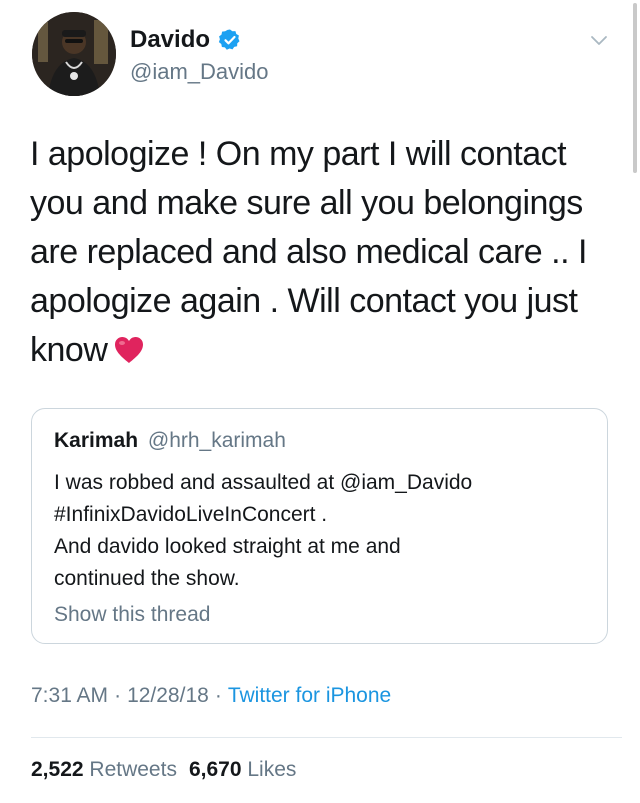 This screenshot has width=640, height=803. What do you see at coordinates (320, 352) in the screenshot?
I see `tweet-line-last: know` at bounding box center [320, 352].